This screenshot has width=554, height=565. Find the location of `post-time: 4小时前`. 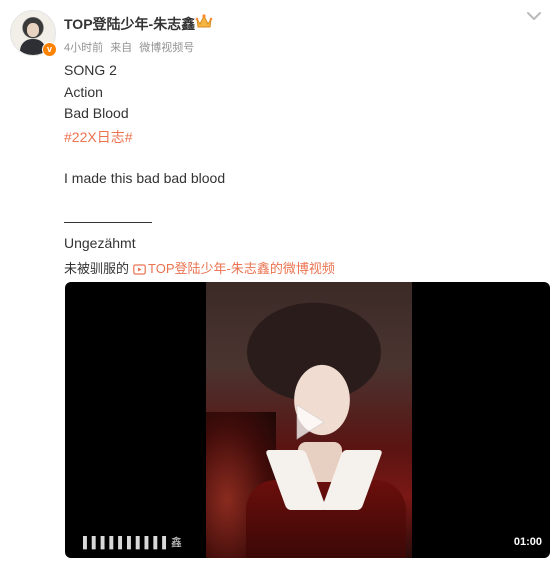

post-time: 4小时前 is located at coordinates (83, 48).